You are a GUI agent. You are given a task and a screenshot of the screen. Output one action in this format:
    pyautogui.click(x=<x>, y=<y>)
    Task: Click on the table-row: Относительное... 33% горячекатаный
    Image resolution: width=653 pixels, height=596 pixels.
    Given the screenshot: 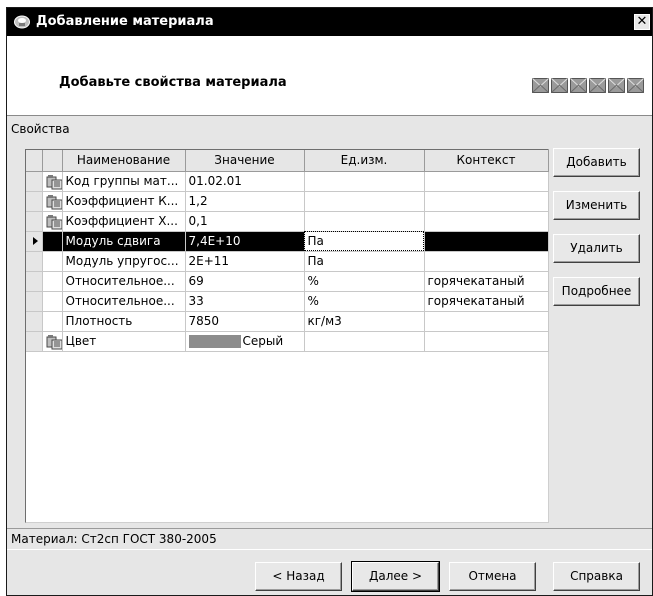 What is the action you would take?
    pyautogui.click(x=287, y=301)
    